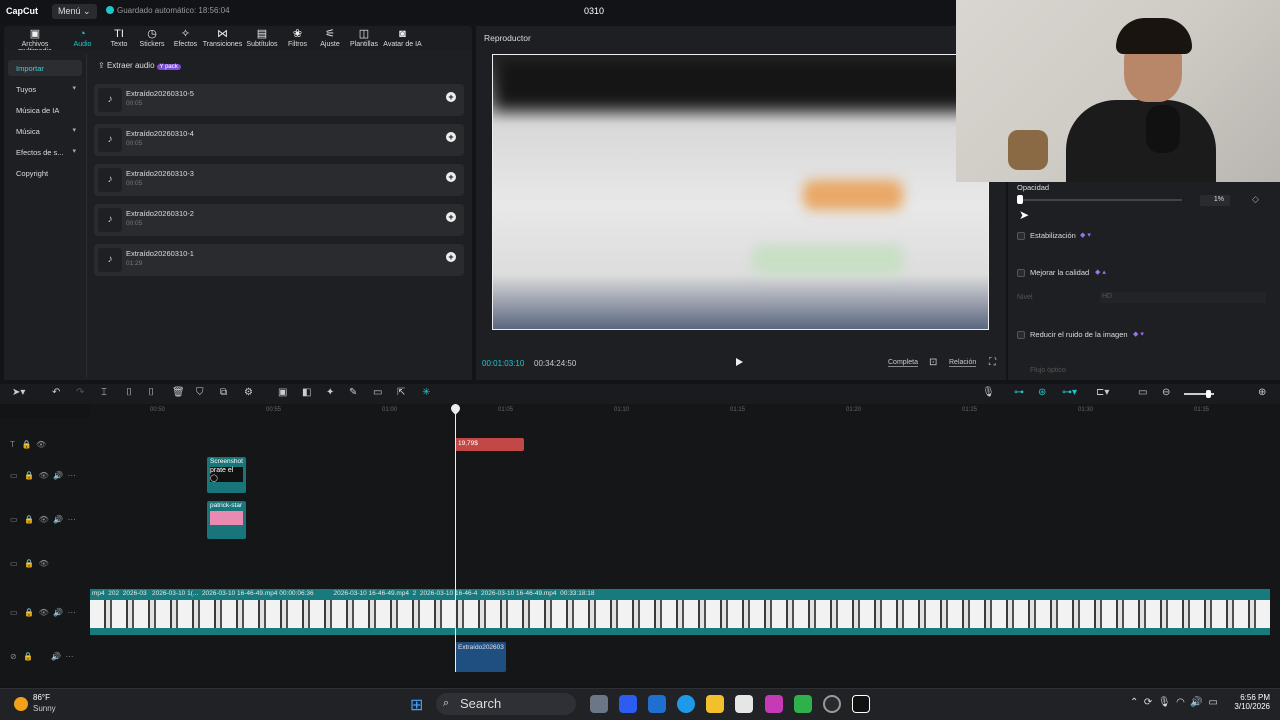  What do you see at coordinates (739, 362) in the screenshot?
I see `play-icon` at bounding box center [739, 362].